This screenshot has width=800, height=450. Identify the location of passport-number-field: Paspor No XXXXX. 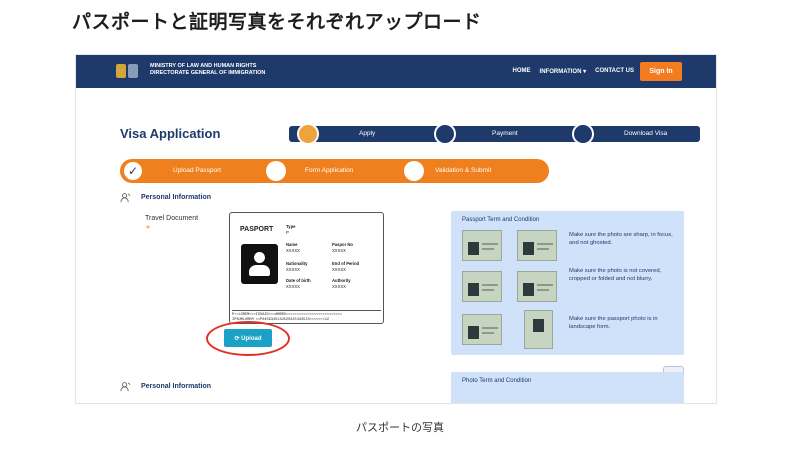
(342, 247).